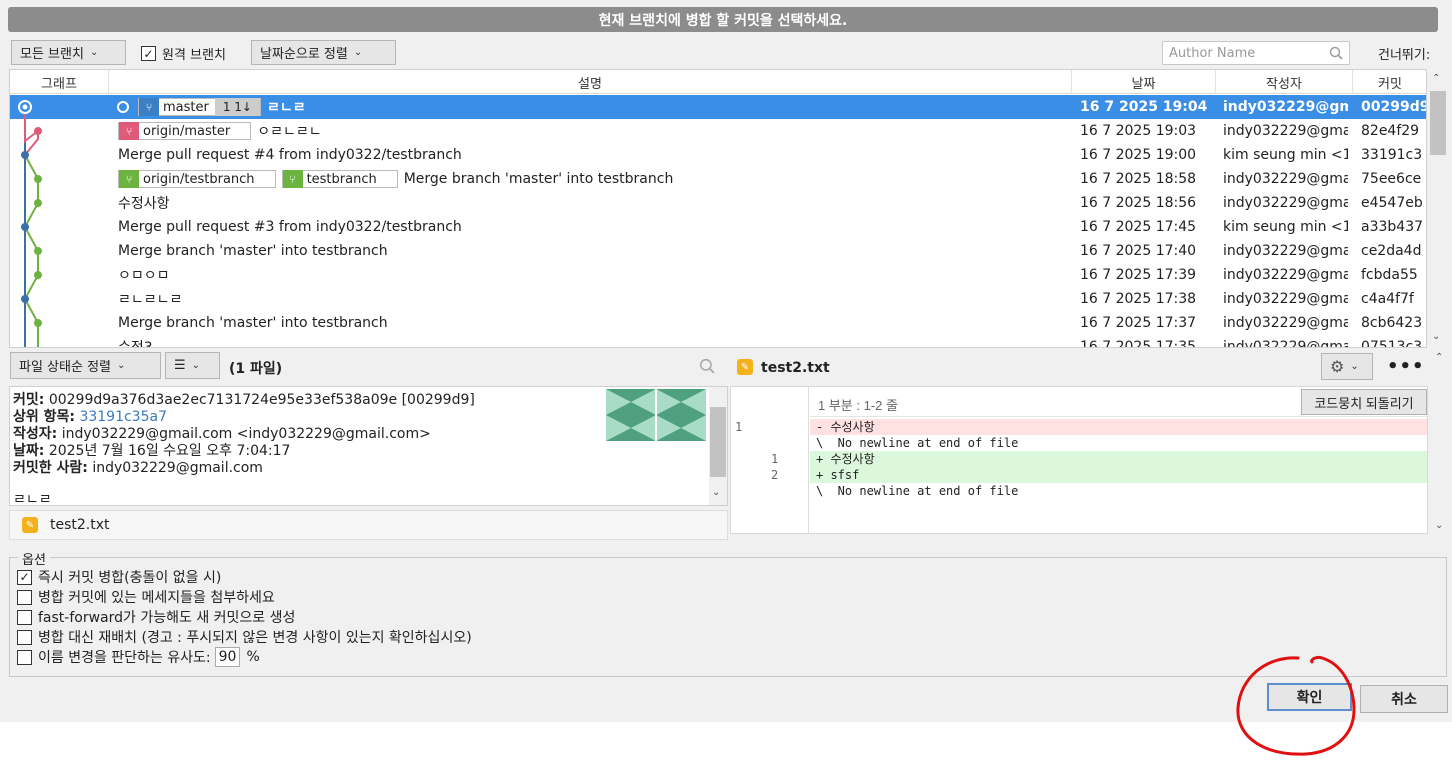 The width and height of the screenshot is (1452, 763). What do you see at coordinates (1347, 366) in the screenshot?
I see `diff-settings-button: ⚙ ⌄` at bounding box center [1347, 366].